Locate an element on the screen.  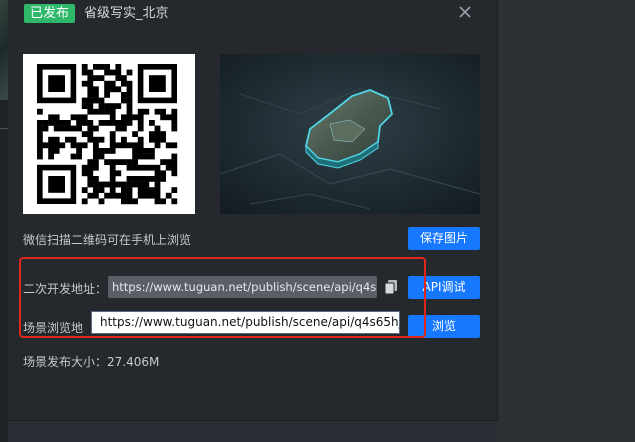
background-divider is located at coordinates (4, 128).